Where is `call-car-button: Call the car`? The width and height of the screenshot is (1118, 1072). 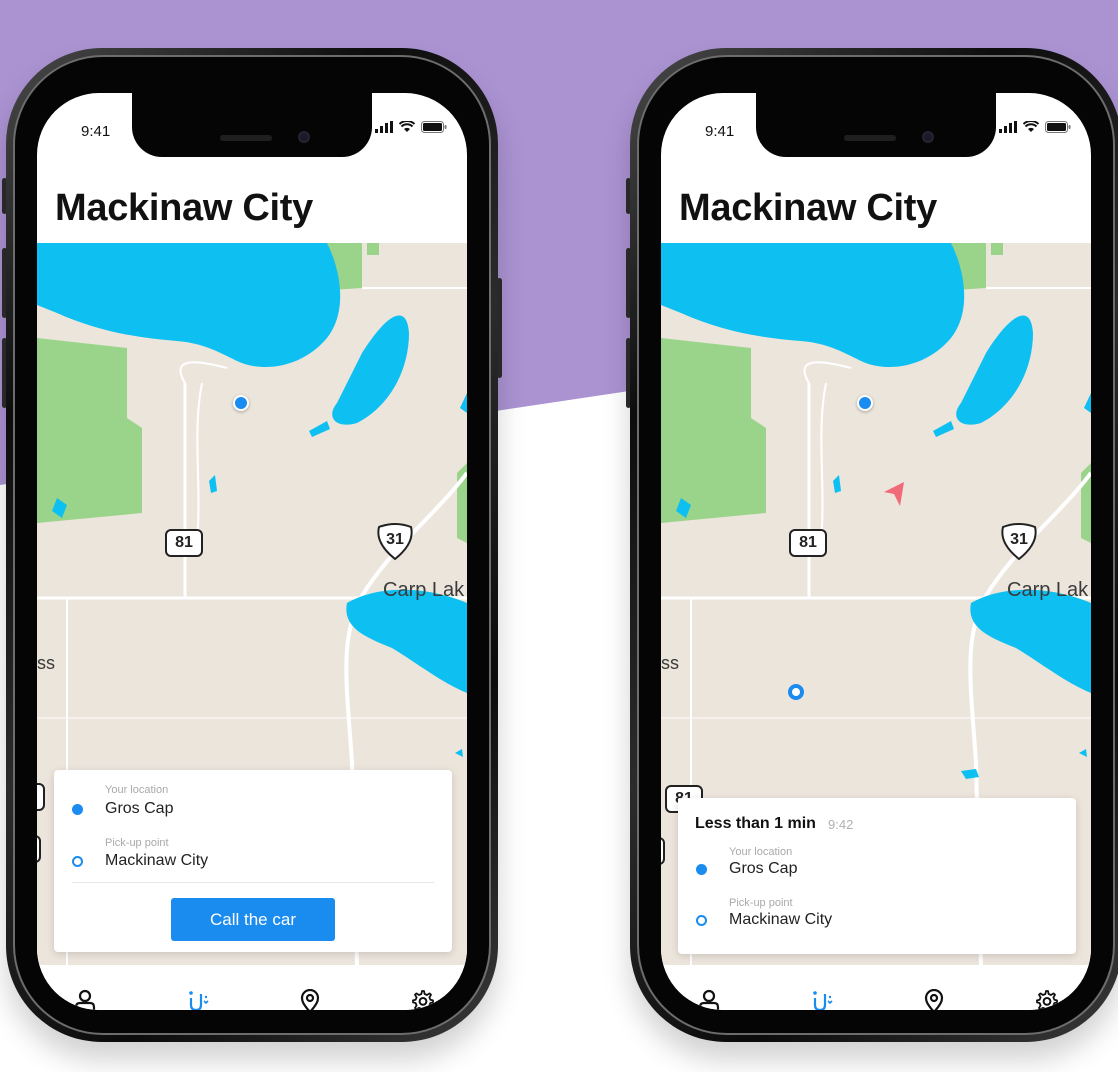
call-car-button: Call the car is located at coordinates (253, 919).